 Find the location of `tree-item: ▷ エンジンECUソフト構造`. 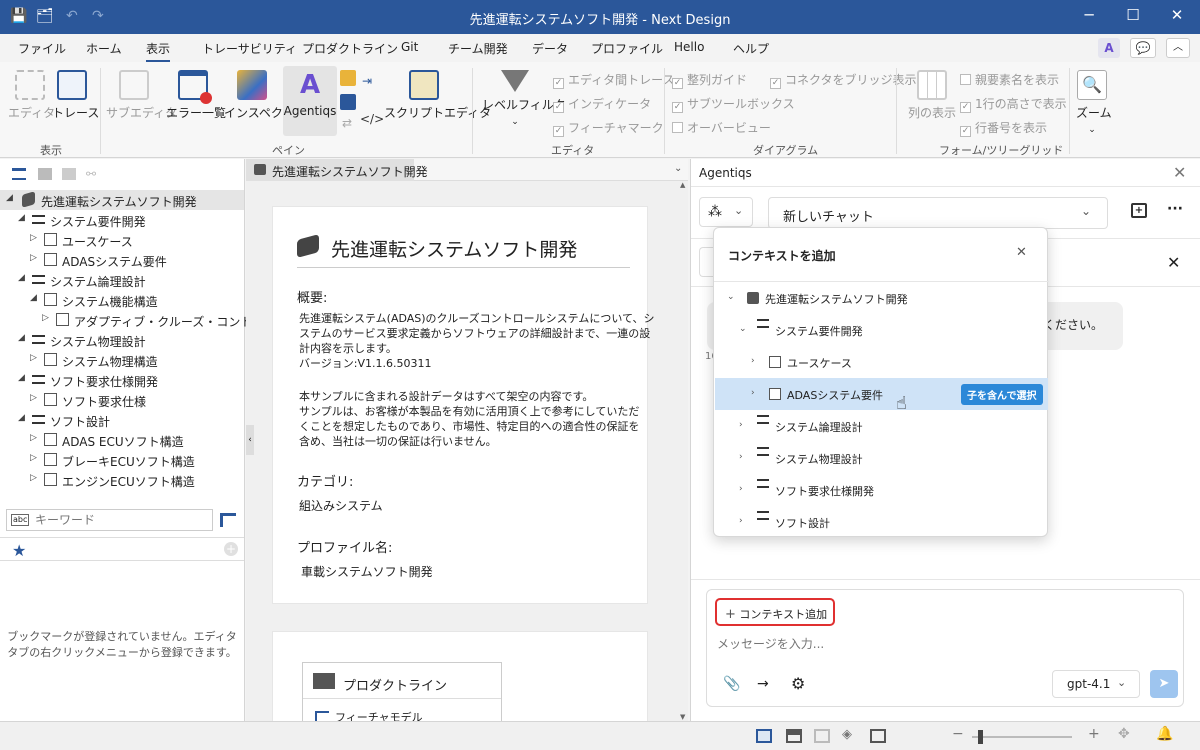

tree-item: ▷ エンジンECUソフト構造 is located at coordinates (122, 480).